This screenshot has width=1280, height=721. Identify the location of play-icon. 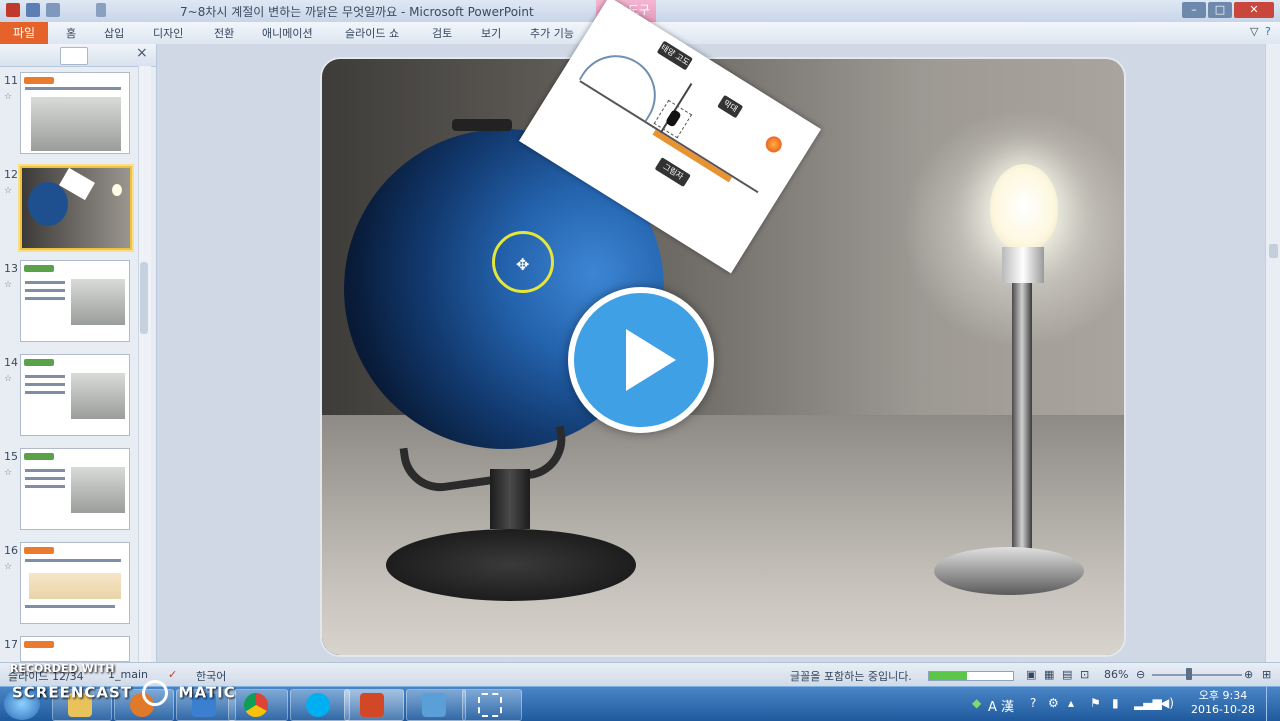
(651, 360).